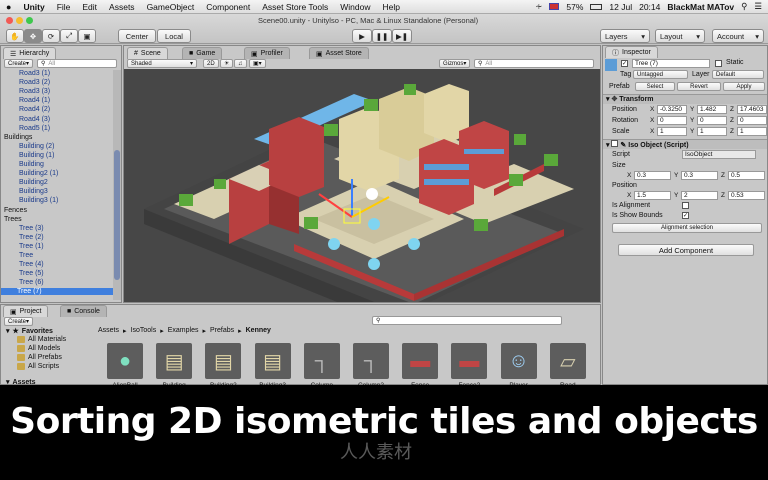 This screenshot has width=768, height=480. What do you see at coordinates (738, 74) in the screenshot?
I see `layer-dropdown: Default` at bounding box center [738, 74].